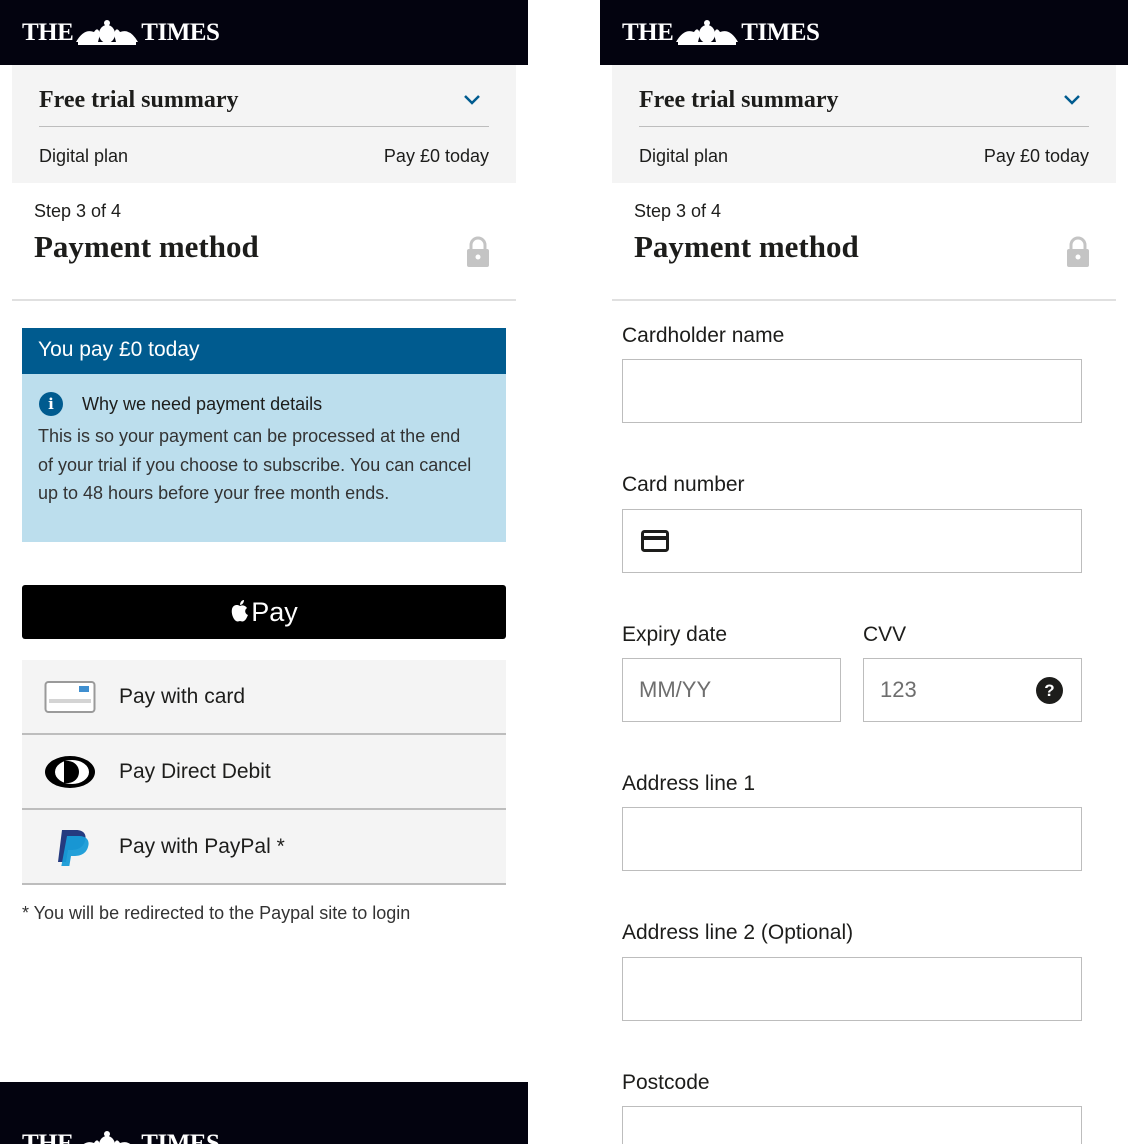  I want to click on cardholder-name-input, so click(852, 391).